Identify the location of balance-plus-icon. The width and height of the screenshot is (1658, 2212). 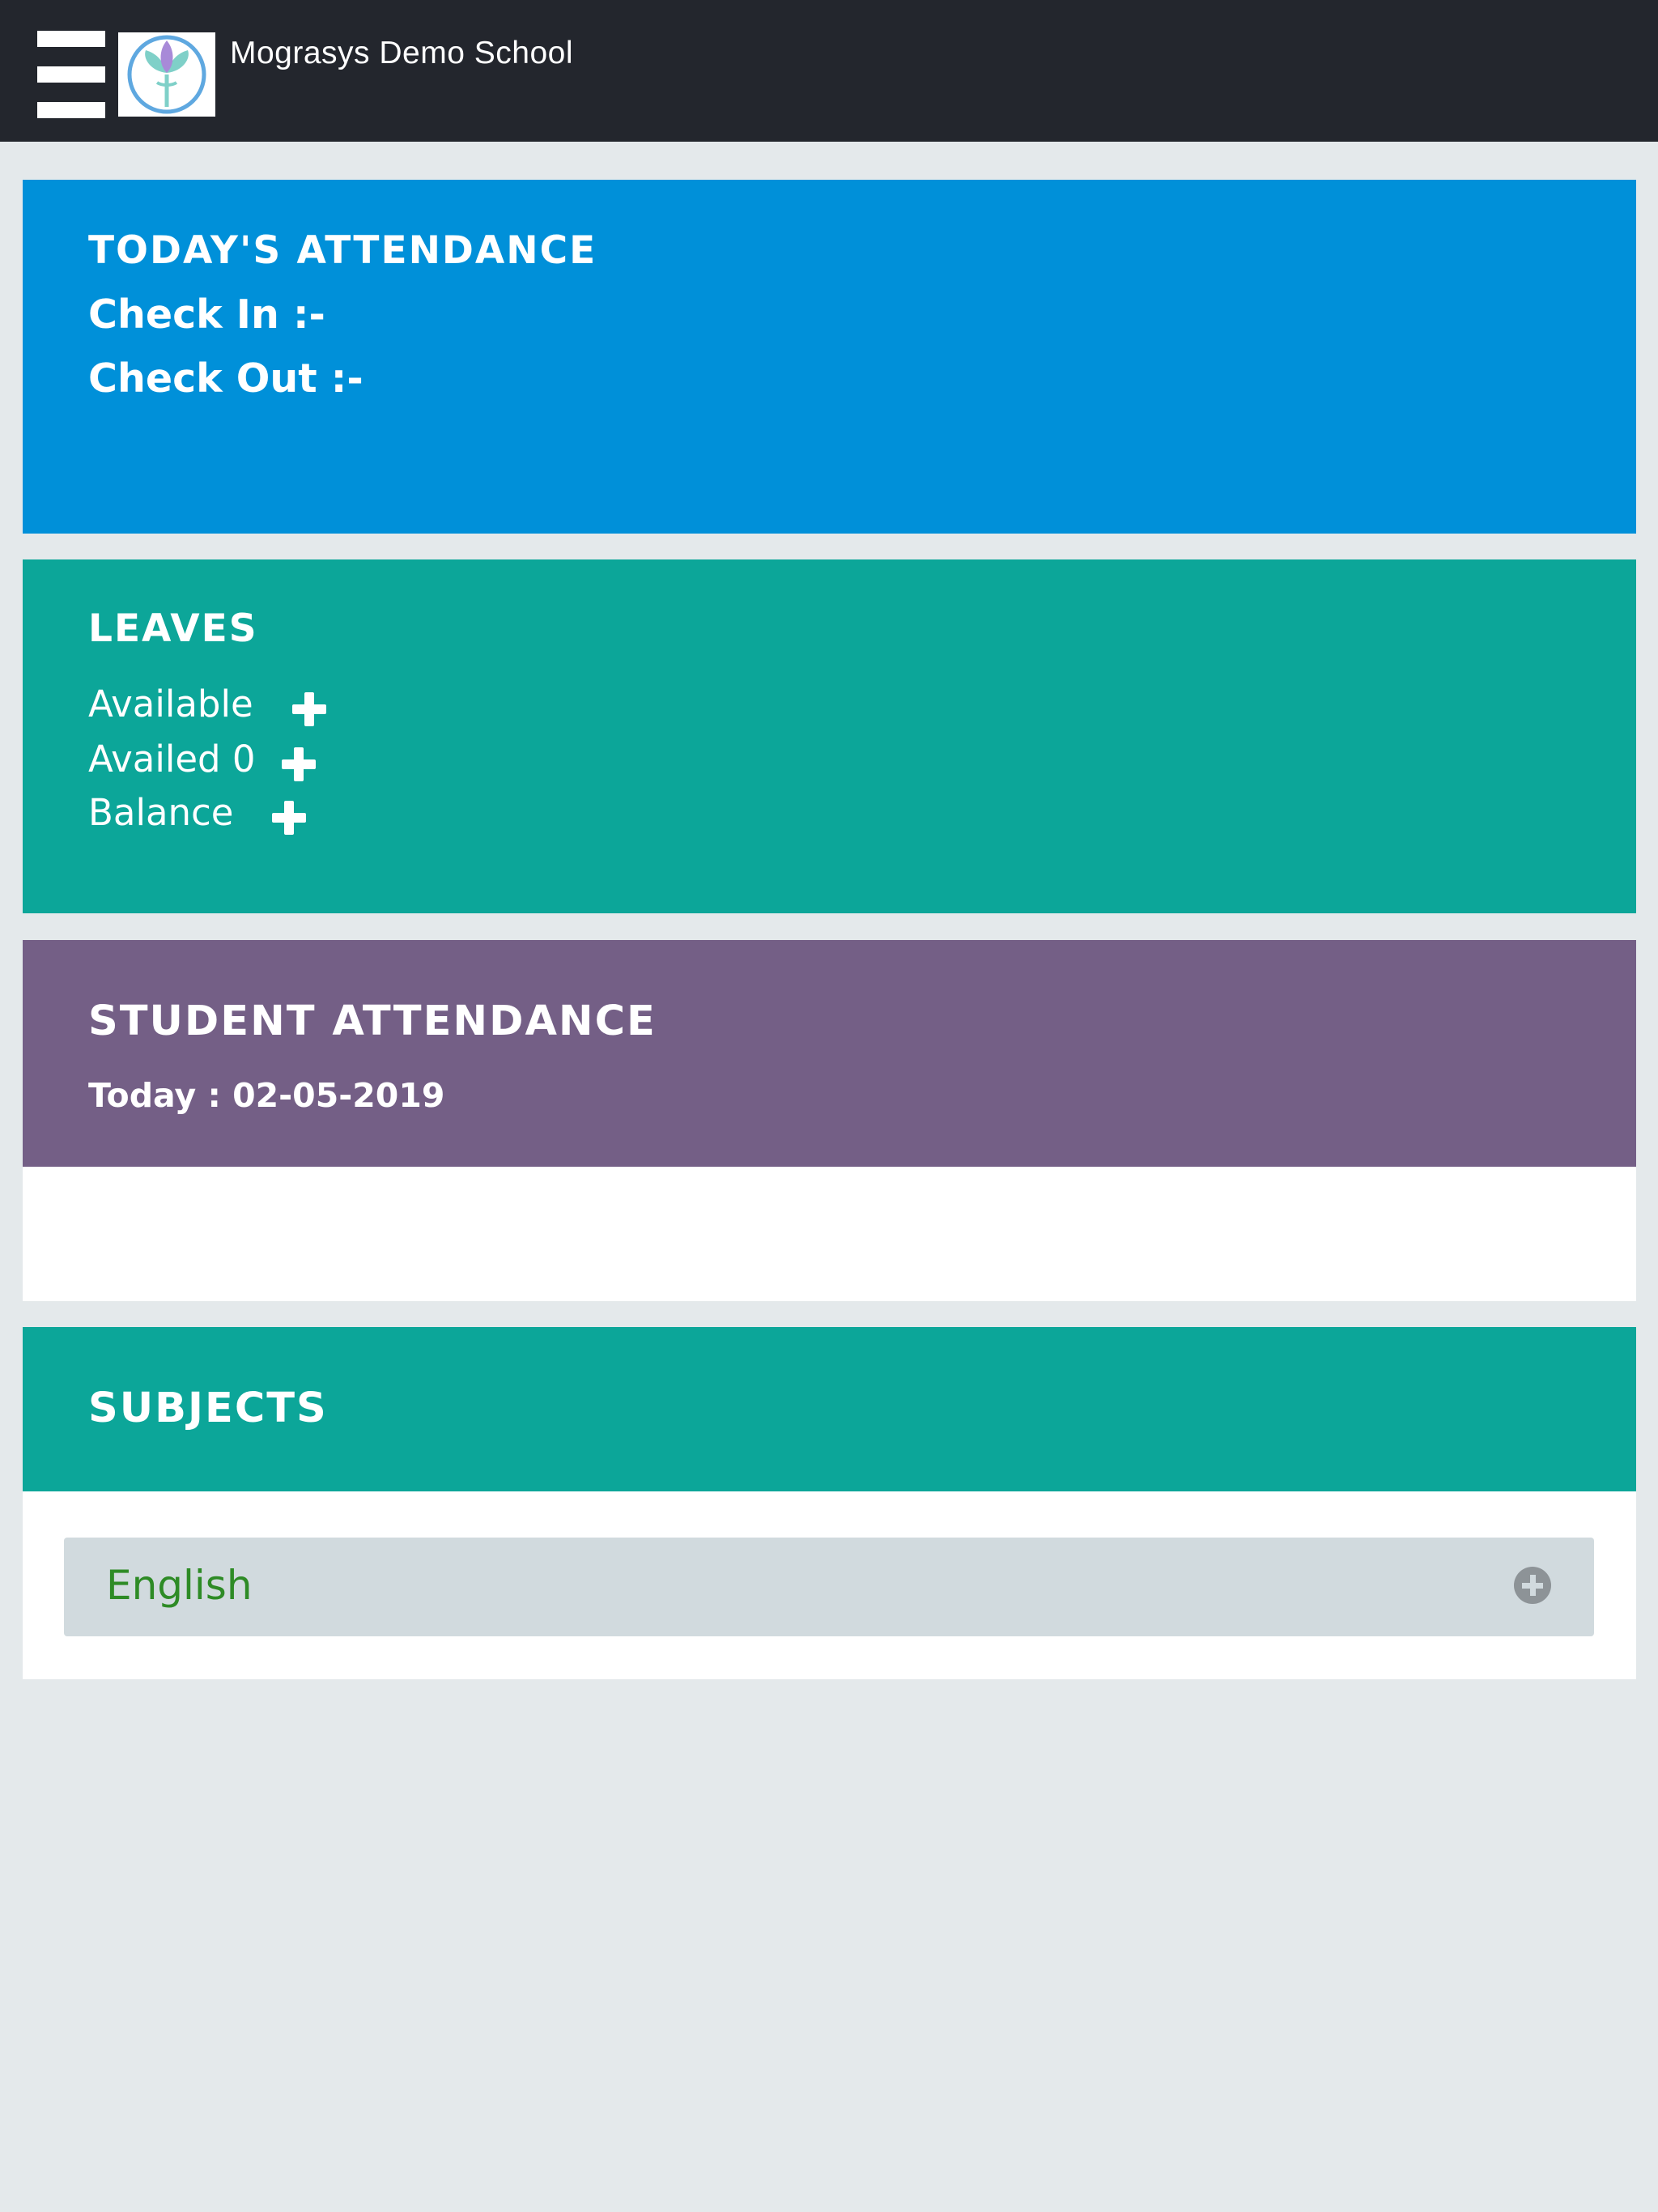
(289, 818).